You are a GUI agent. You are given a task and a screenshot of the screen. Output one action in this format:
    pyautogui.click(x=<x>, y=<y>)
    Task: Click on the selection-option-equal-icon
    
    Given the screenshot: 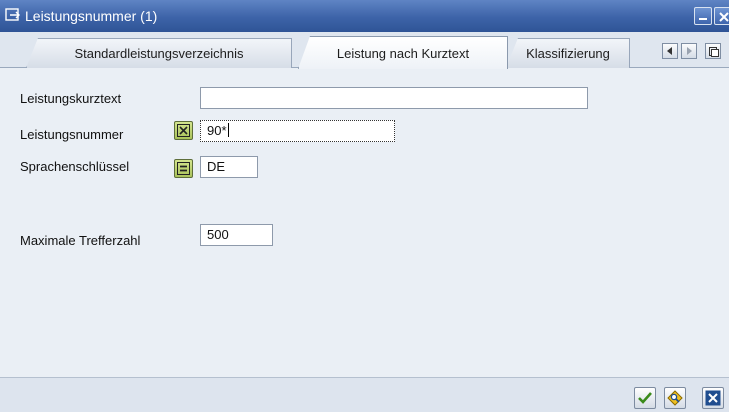 What is the action you would take?
    pyautogui.click(x=183, y=168)
    